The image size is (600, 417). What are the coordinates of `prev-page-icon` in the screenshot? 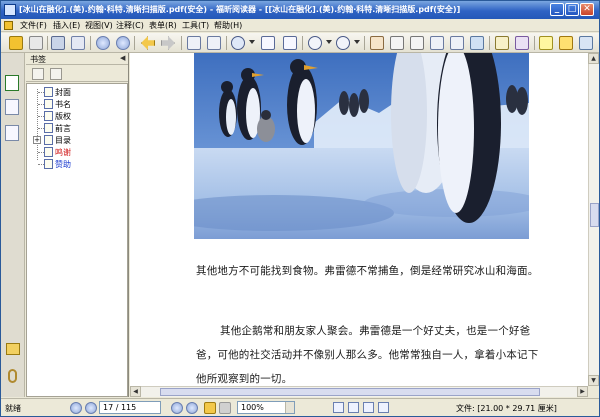 It's located at (123, 43).